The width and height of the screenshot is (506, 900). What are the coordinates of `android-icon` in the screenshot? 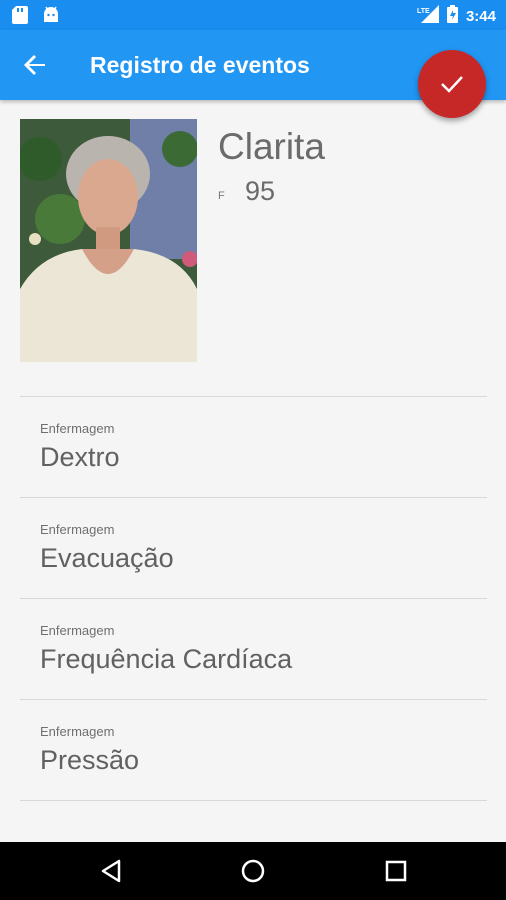 It's located at (51, 17).